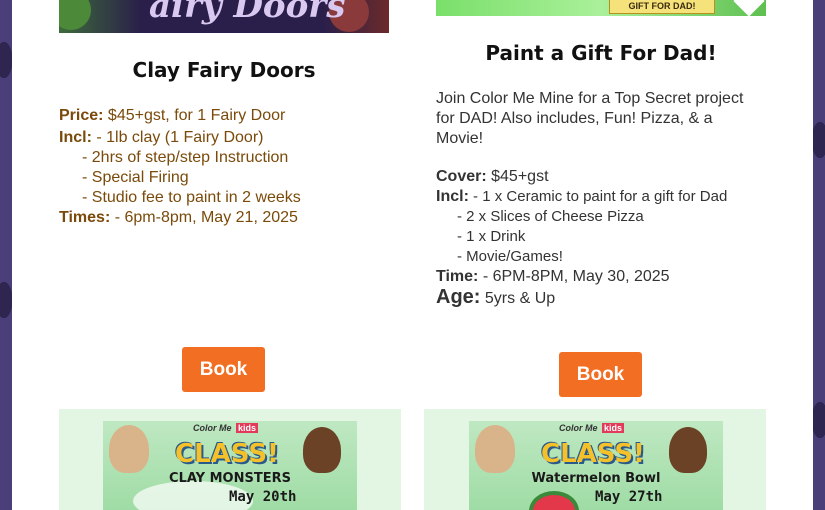 The width and height of the screenshot is (825, 510). What do you see at coordinates (81, 115) in the screenshot?
I see `price-label: Price:` at bounding box center [81, 115].